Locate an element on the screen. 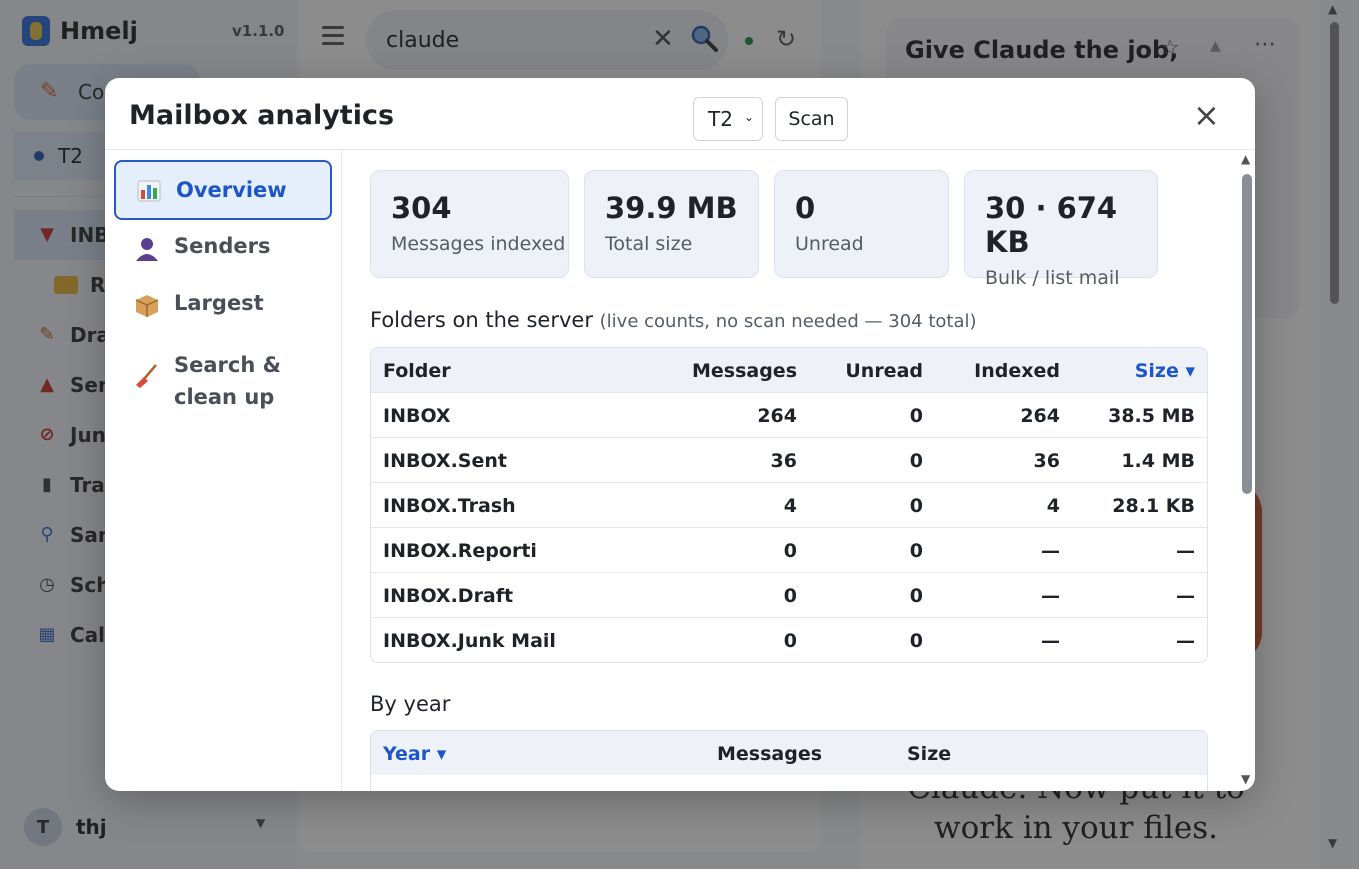 Image resolution: width=1359 pixels, height=869 pixels. dialog-title: Mailbox analytics is located at coordinates (262, 115).